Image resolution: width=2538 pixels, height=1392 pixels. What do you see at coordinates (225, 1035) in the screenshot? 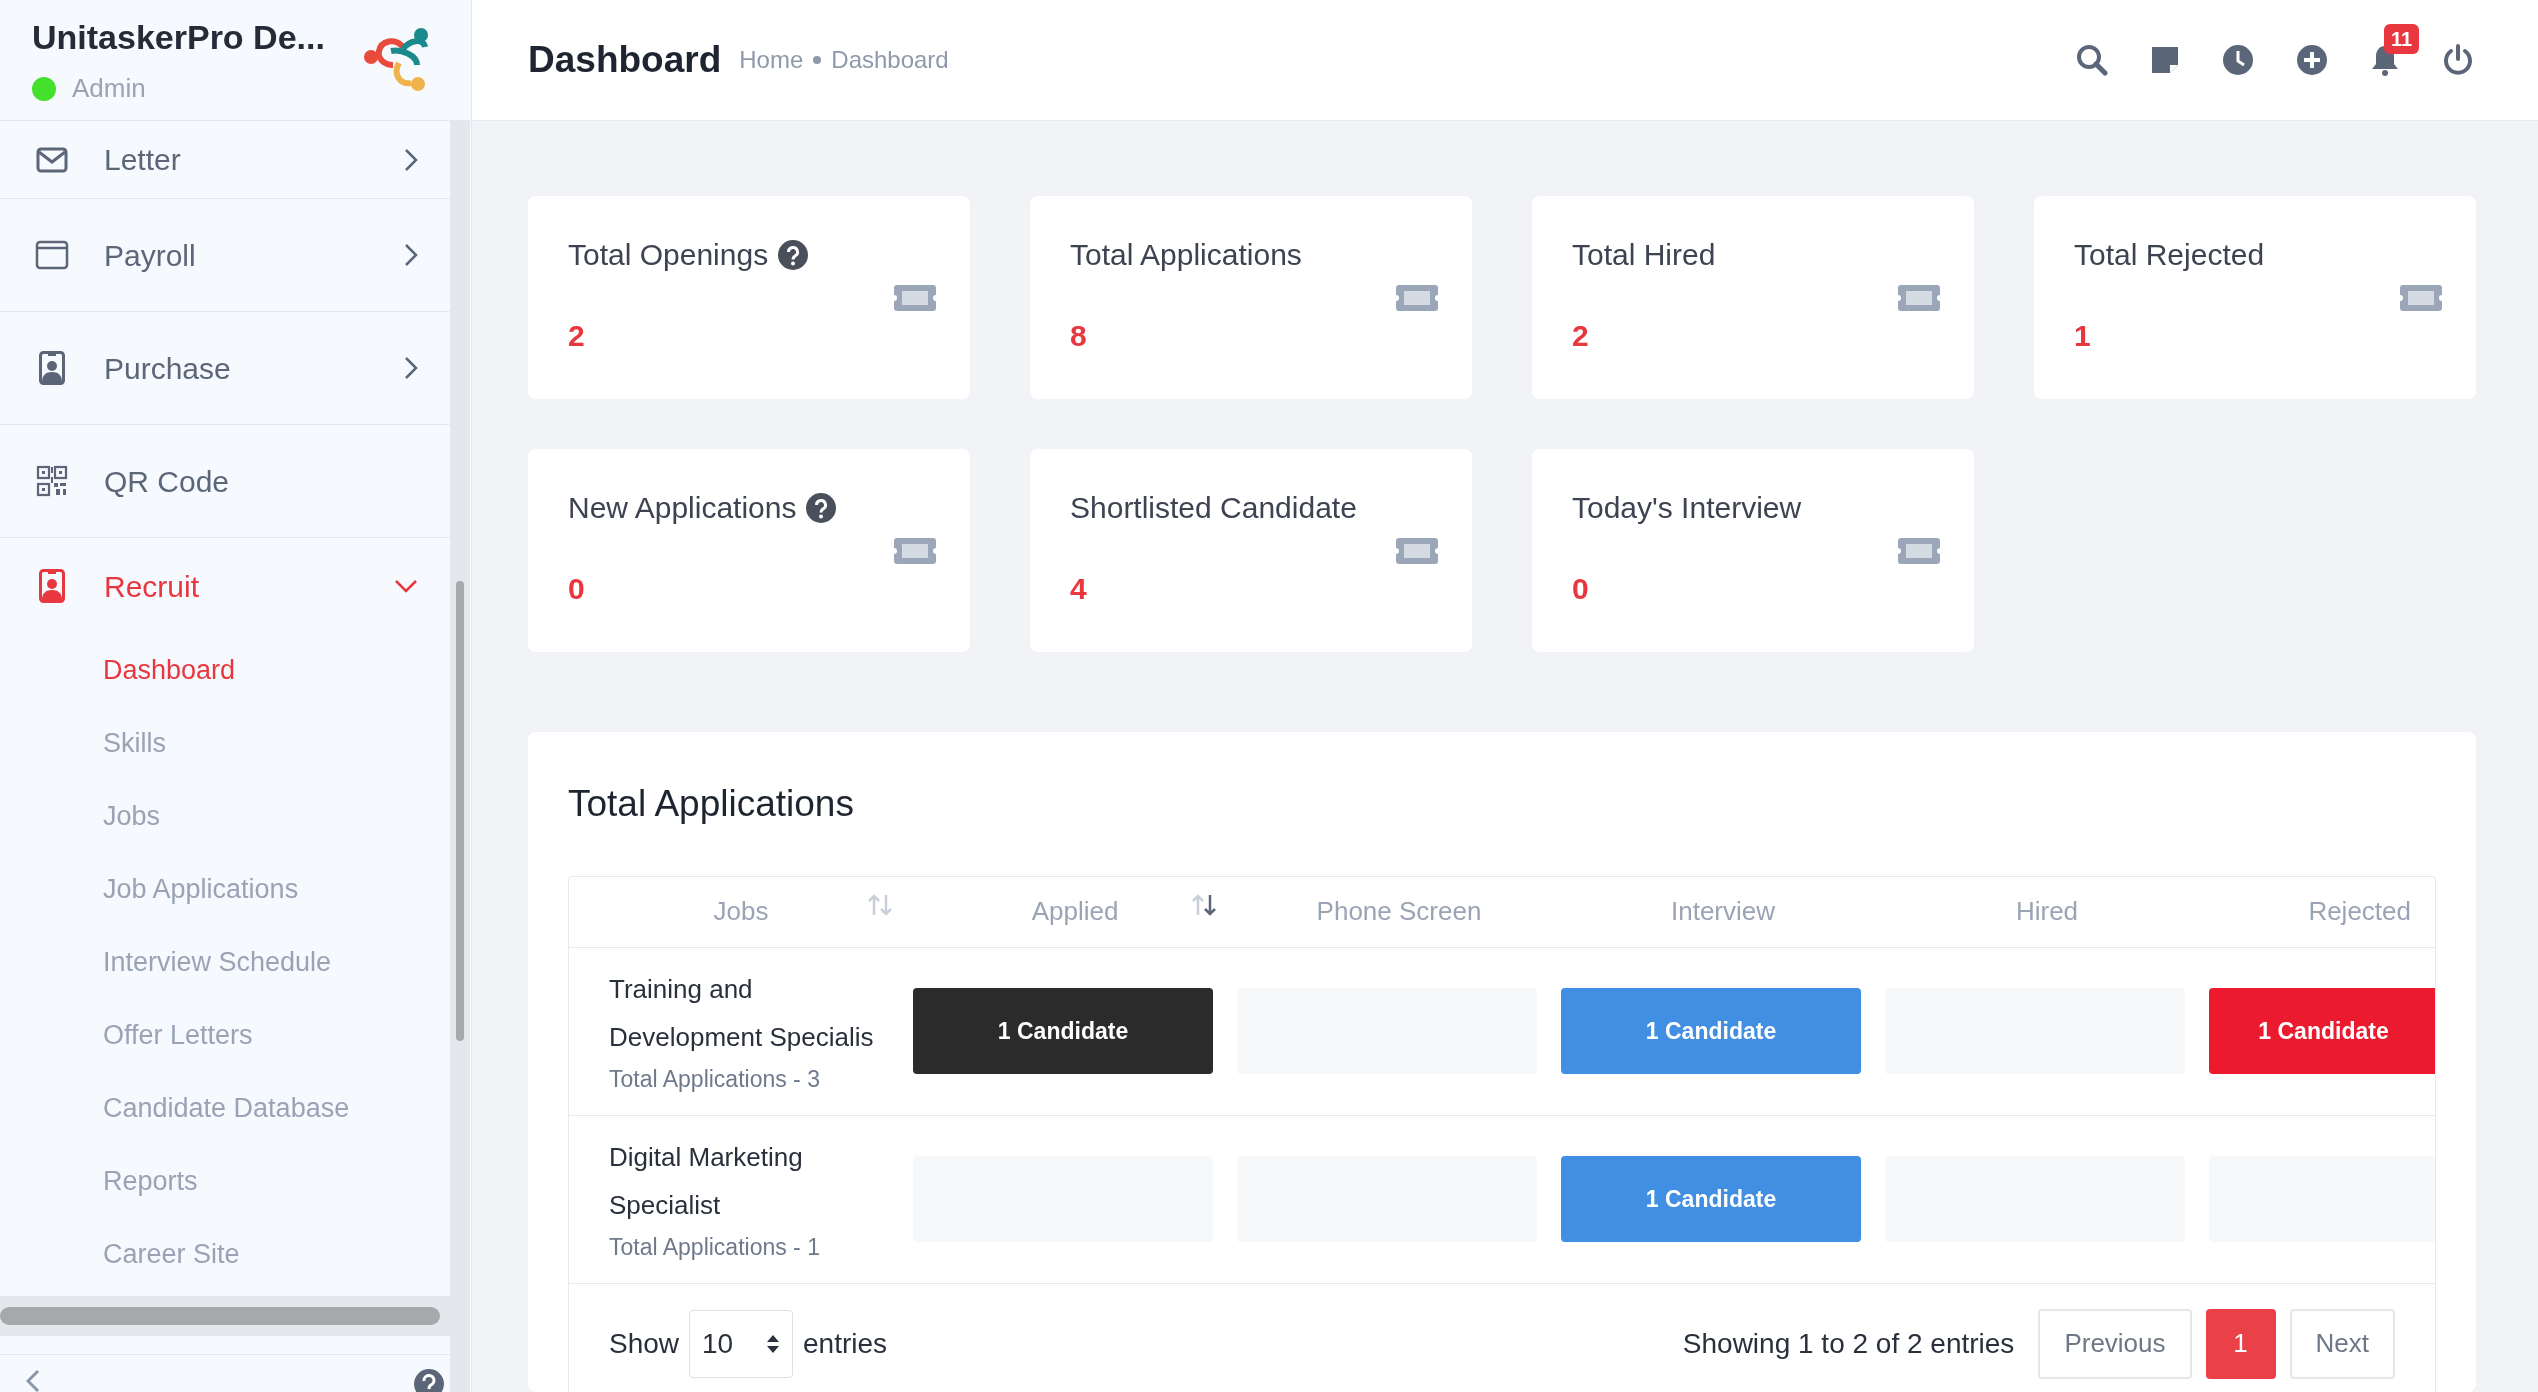
I see `submenu-item: Offer Letters` at bounding box center [225, 1035].